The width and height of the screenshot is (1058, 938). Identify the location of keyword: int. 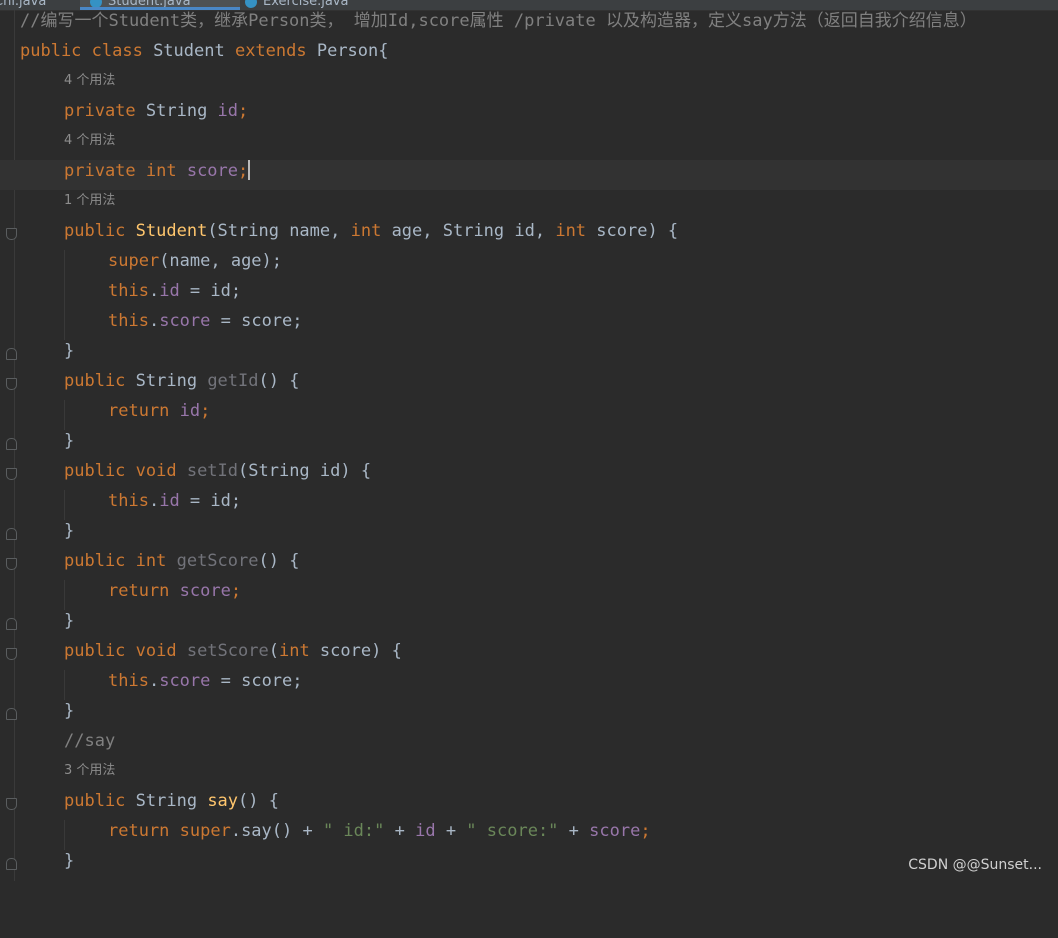
(571, 231).